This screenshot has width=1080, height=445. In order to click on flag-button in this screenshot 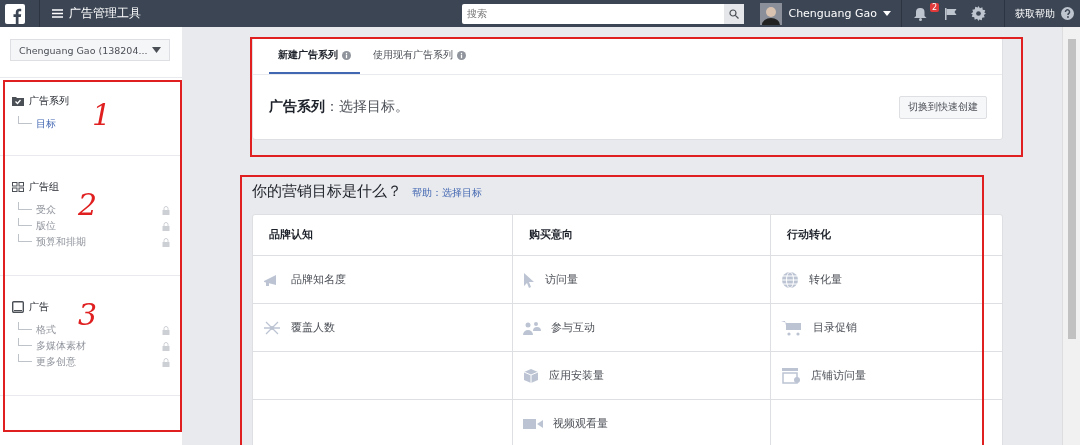, I will do `click(951, 13)`.